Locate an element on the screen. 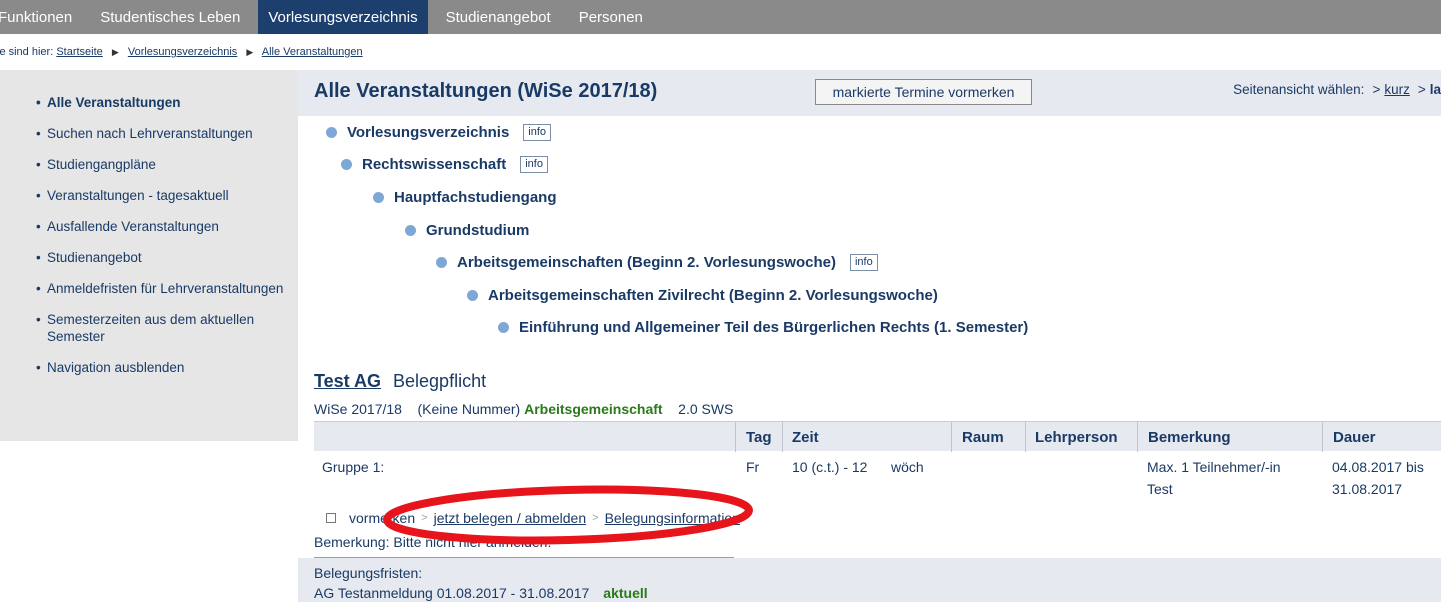  sidebar-item-suchen: Suchen nach Lehrveranstaltungen is located at coordinates (149, 133).